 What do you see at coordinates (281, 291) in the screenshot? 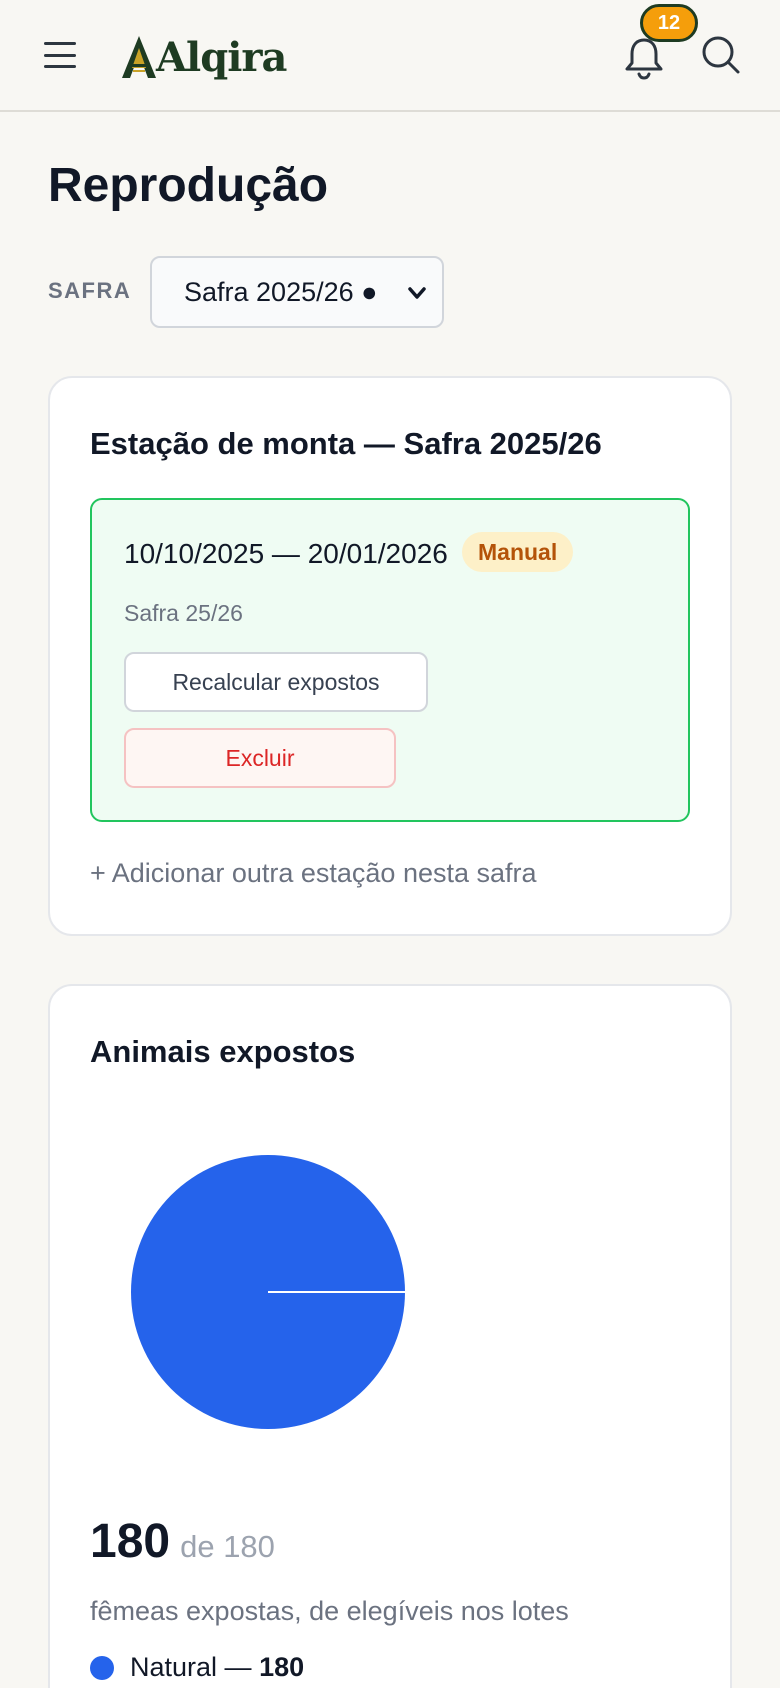
I see `safra-select-value: Safra 2025/26 ●` at bounding box center [281, 291].